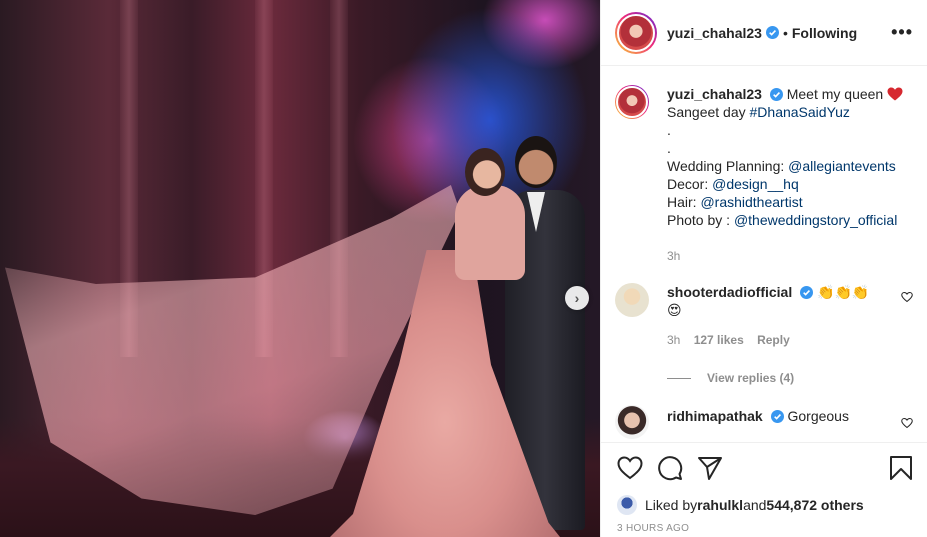  Describe the element at coordinates (715, 416) in the screenshot. I see `comment-username: ridhimapathak` at that location.